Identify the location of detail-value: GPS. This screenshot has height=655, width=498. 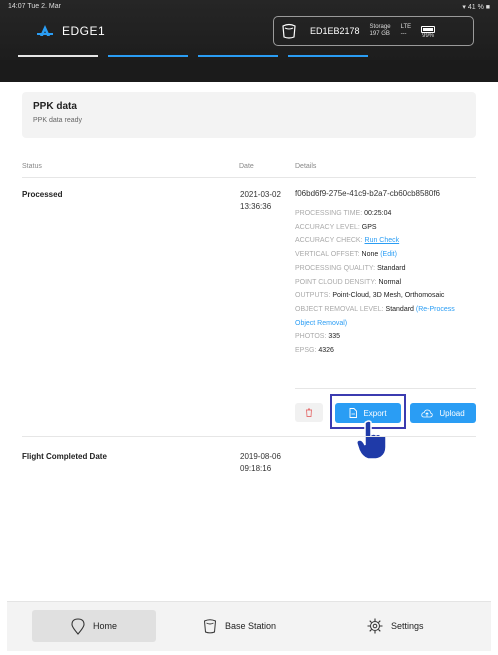
(369, 227).